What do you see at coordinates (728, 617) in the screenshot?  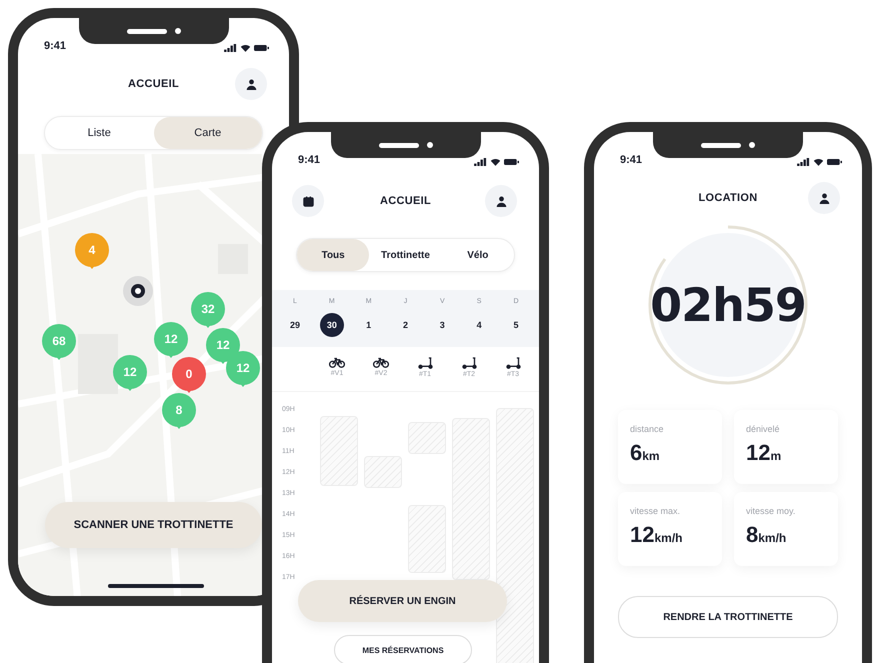 I see `return-button: RENDRE LA TROTTINETTE` at bounding box center [728, 617].